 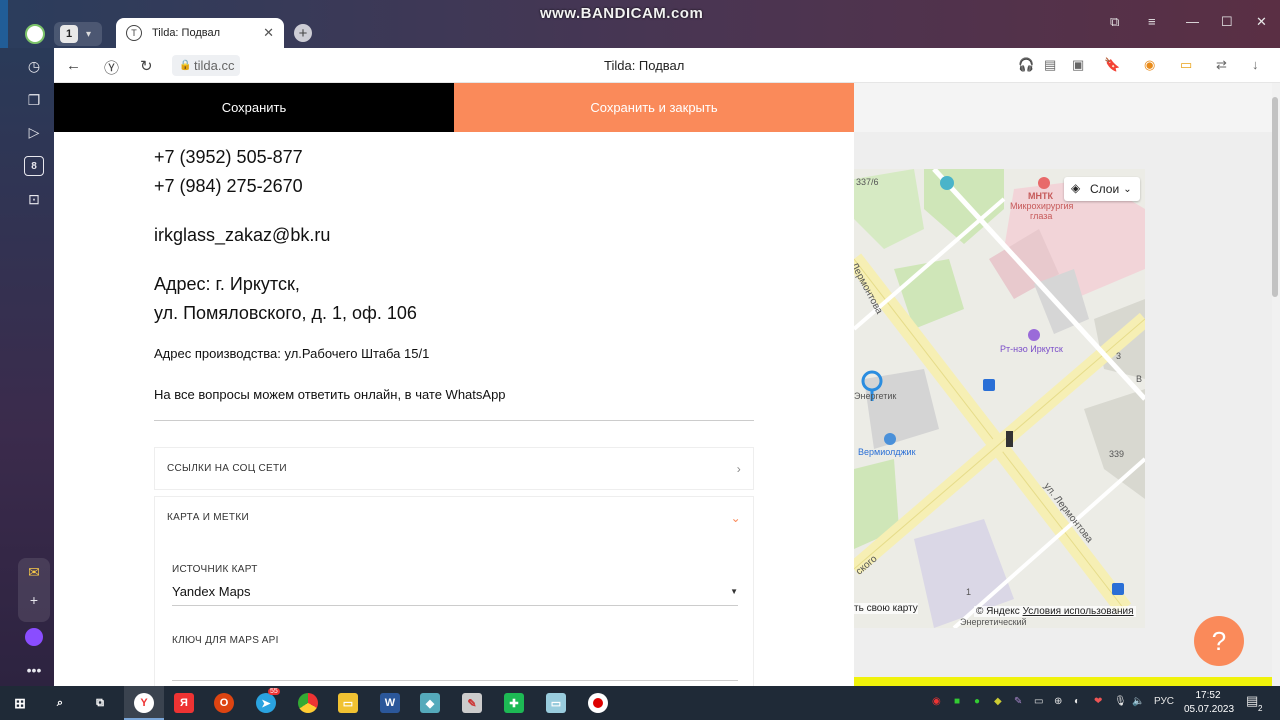 What do you see at coordinates (1117, 454) in the screenshot?
I see `map-house-339: 339` at bounding box center [1117, 454].